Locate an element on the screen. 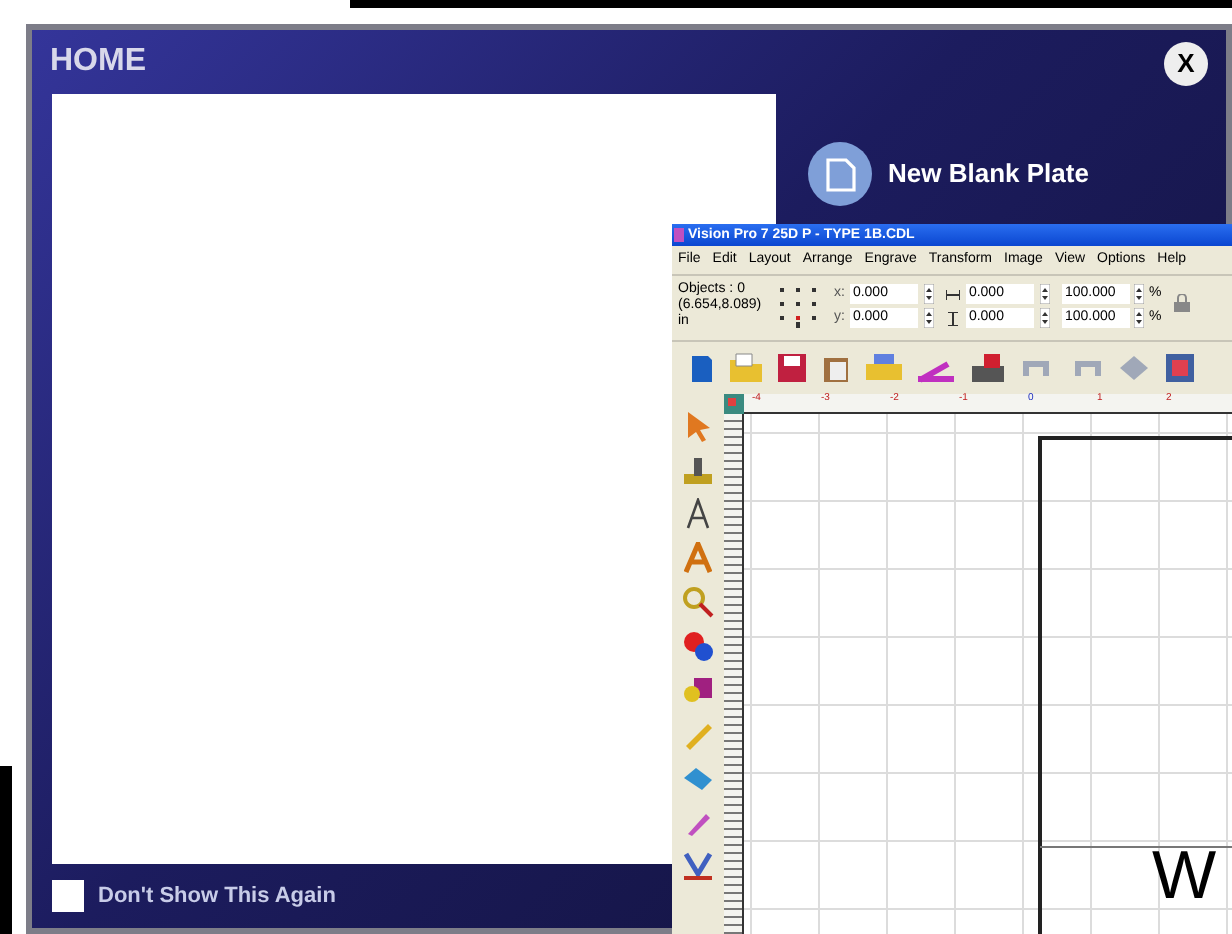 The height and width of the screenshot is (934, 1232). checkbox-label: Don't Show This Again is located at coordinates (217, 896).